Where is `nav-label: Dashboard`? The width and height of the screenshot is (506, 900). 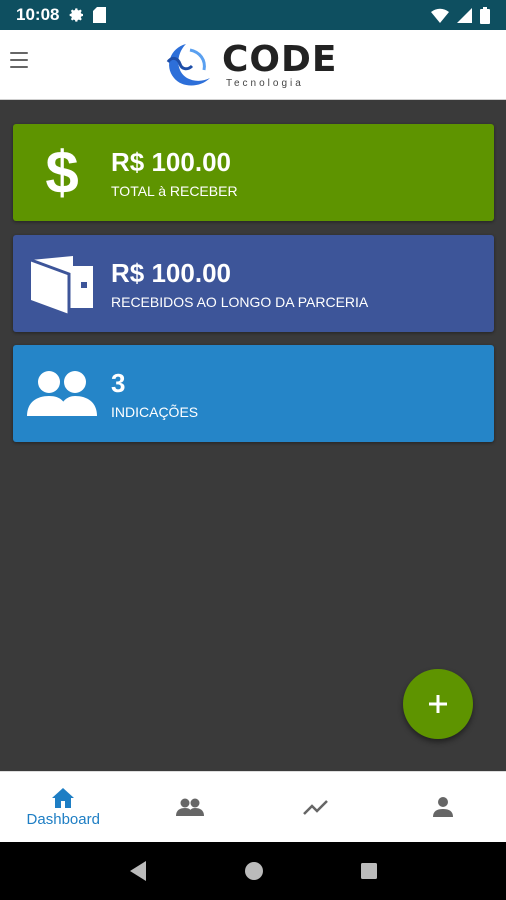
nav-label: Dashboard is located at coordinates (63, 819).